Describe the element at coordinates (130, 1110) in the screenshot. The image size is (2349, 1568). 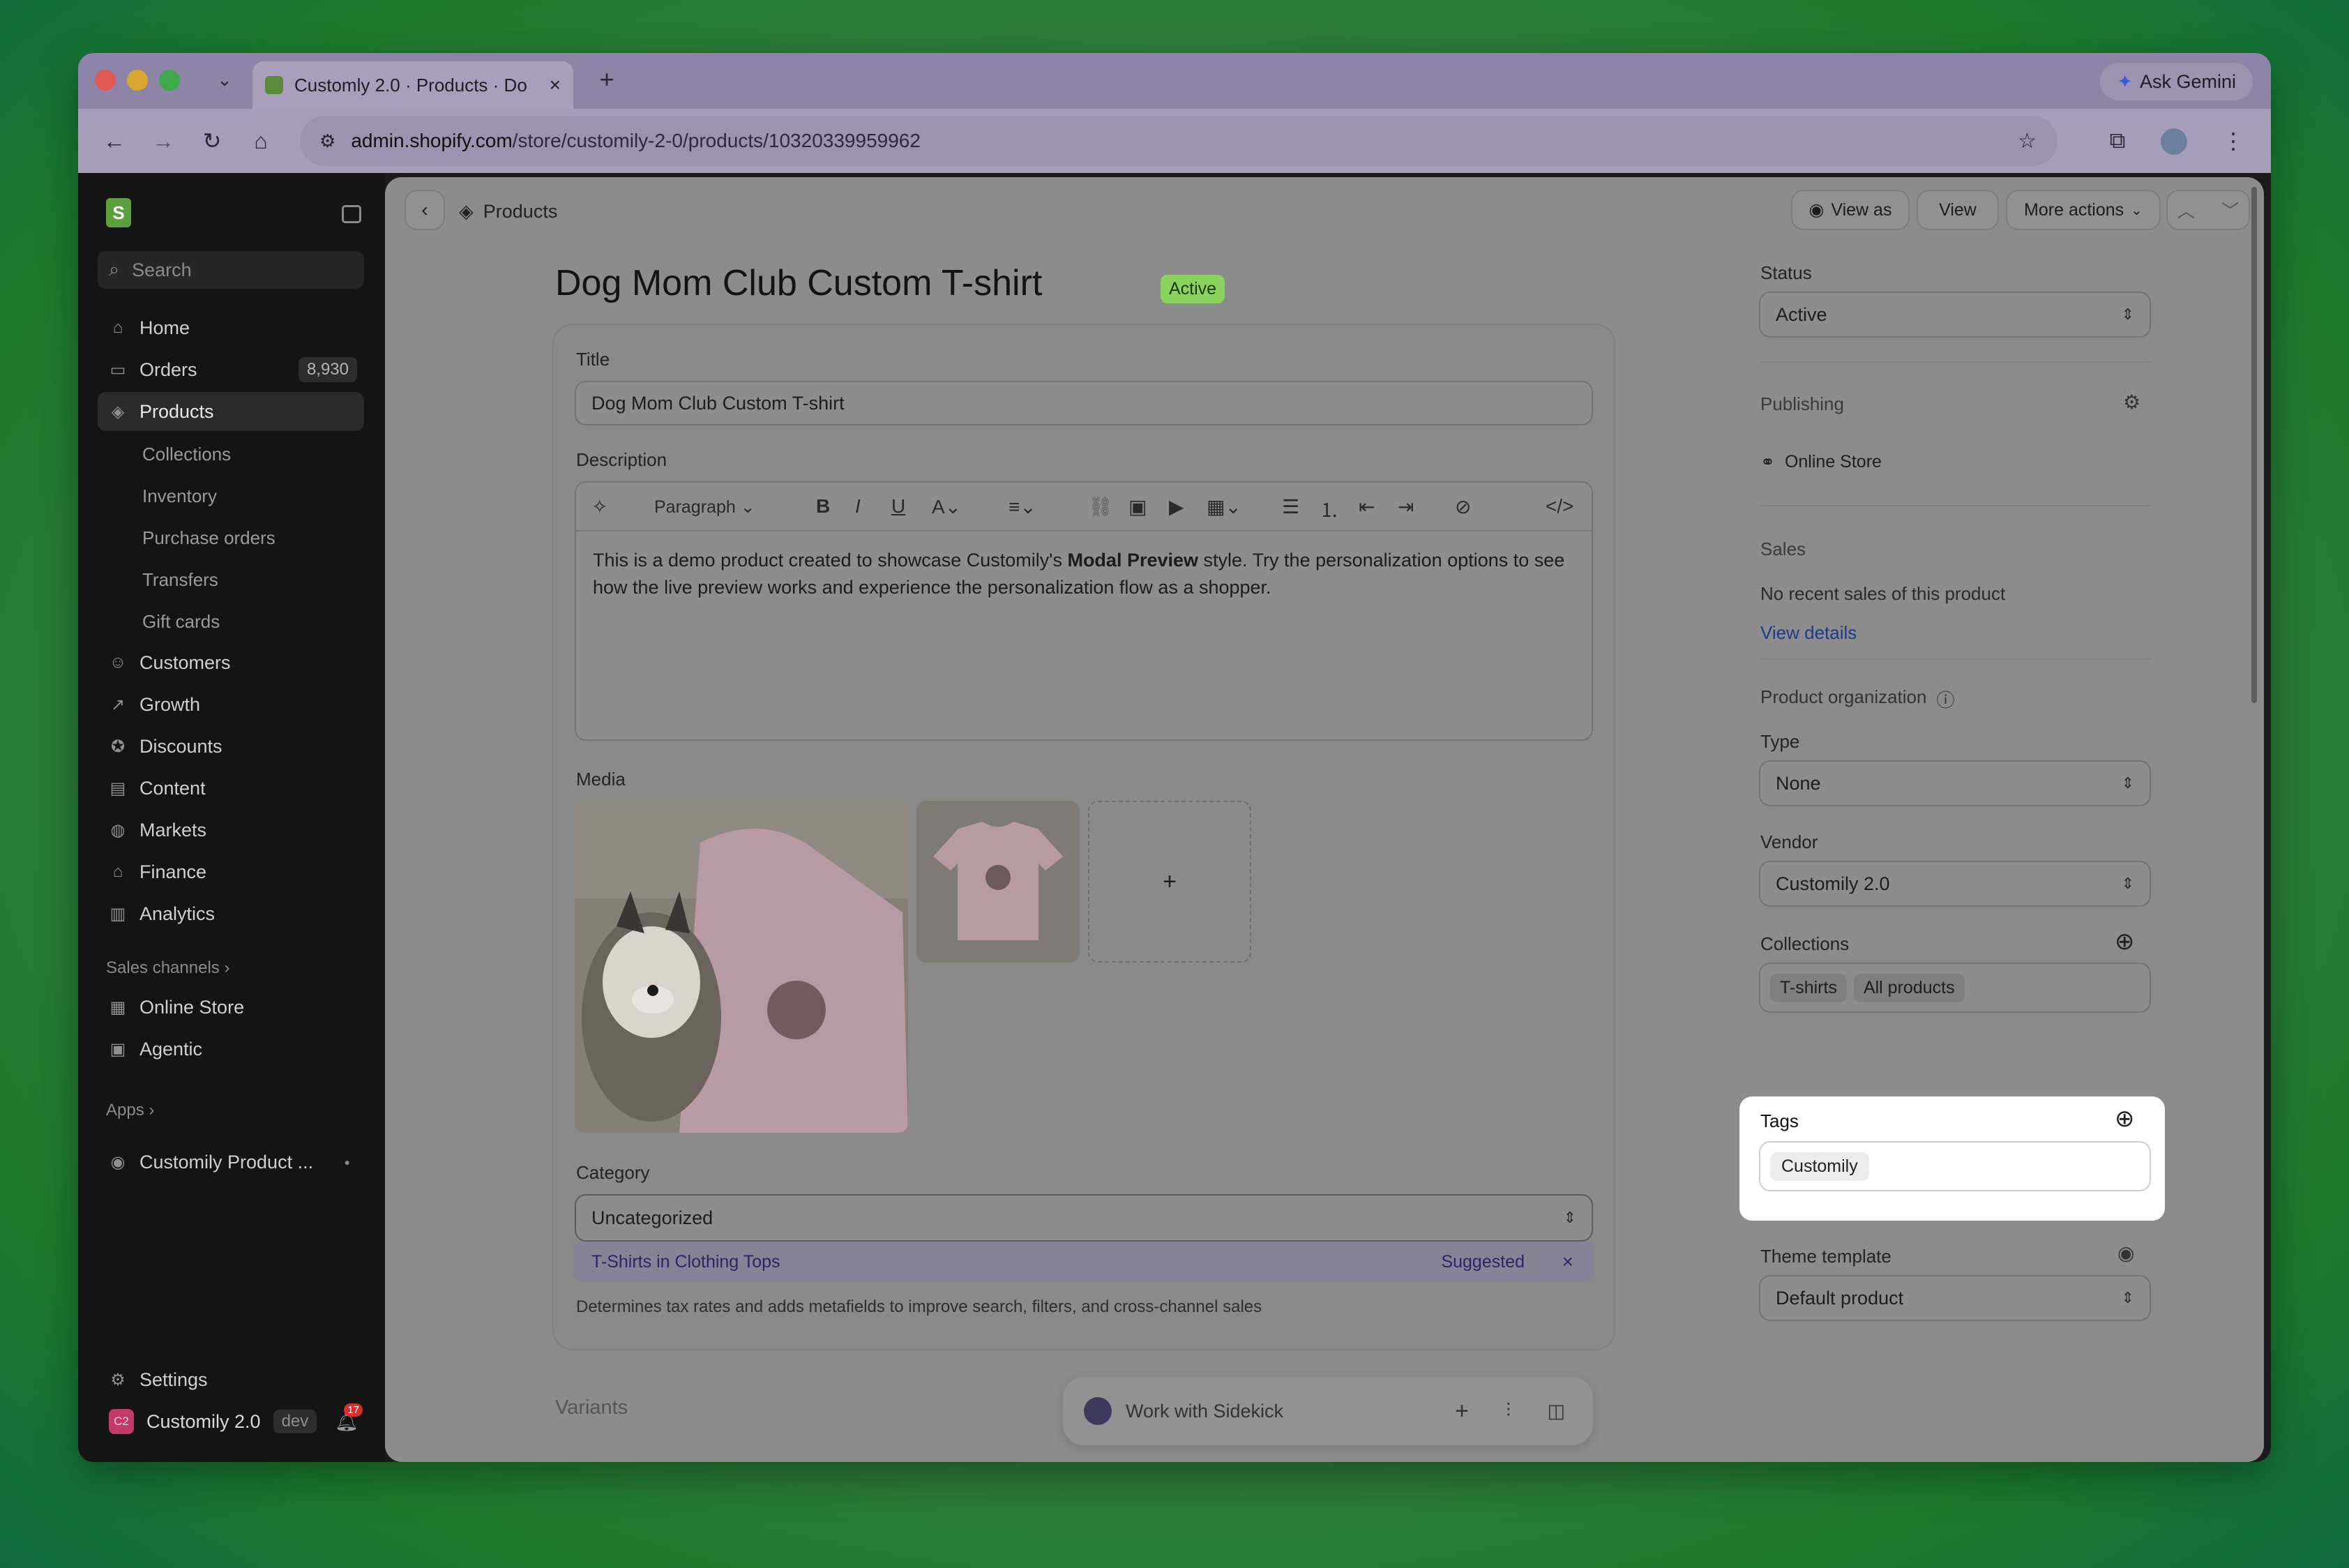
I see `apps-header: Apps ›` at that location.